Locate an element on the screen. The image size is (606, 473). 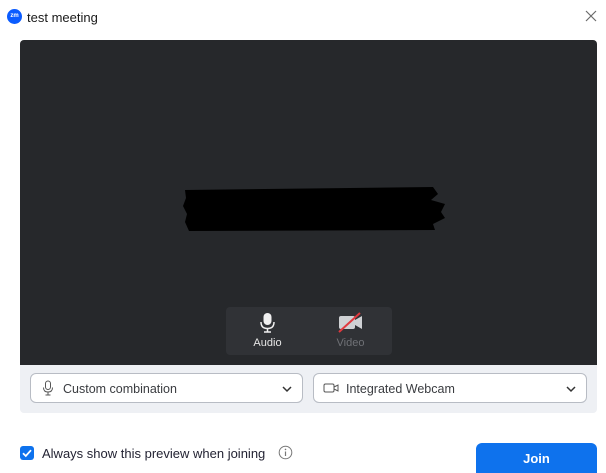
audio-device-select: Custom combination is located at coordinates (166, 388).